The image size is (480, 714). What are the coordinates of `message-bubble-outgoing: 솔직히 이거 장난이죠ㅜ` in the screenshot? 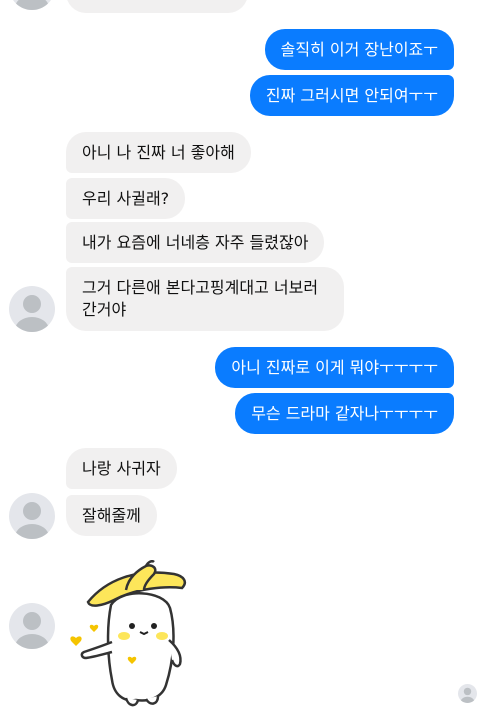 It's located at (359, 49).